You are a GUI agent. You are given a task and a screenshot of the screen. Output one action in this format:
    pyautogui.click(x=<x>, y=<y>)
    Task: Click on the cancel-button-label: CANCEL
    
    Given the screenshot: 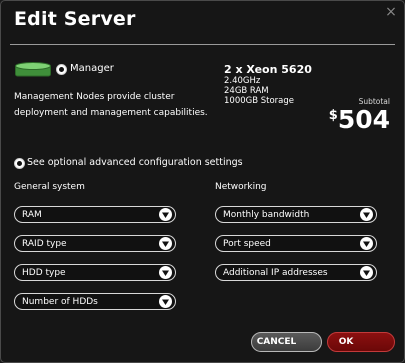 What is the action you would take?
    pyautogui.click(x=276, y=342)
    